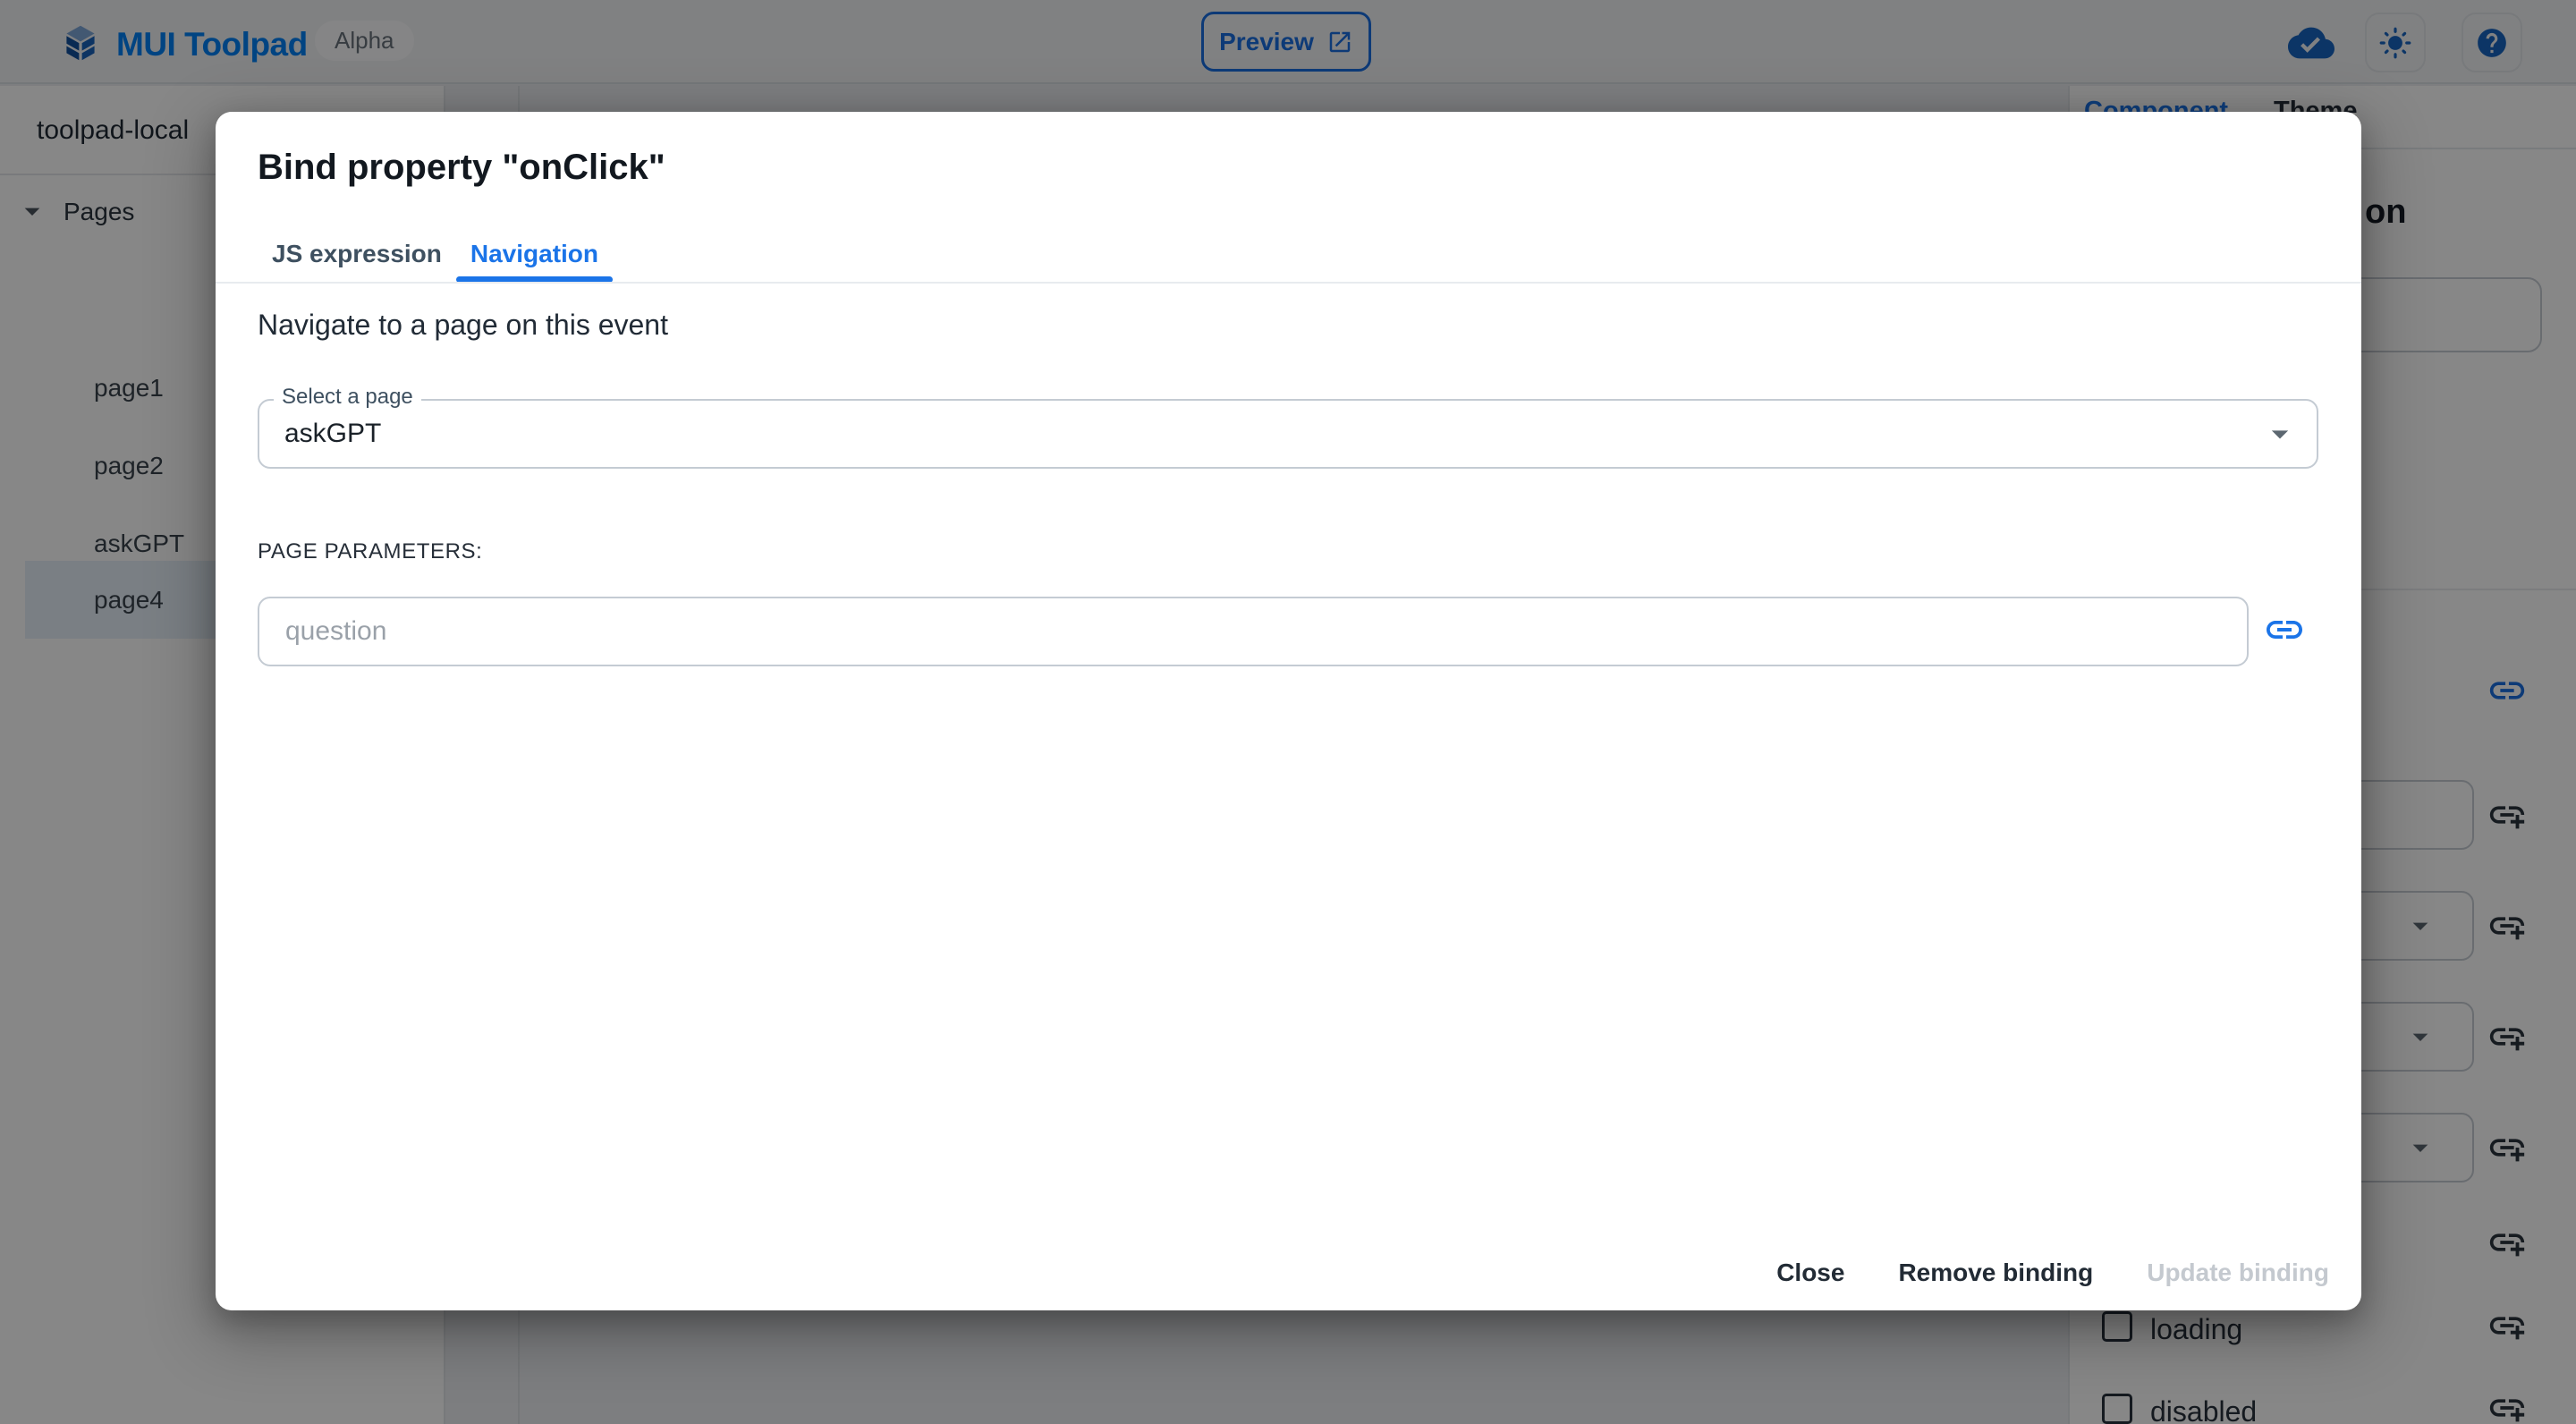  Describe the element at coordinates (357, 254) in the screenshot. I see `tab-js-expression: JS expression` at that location.